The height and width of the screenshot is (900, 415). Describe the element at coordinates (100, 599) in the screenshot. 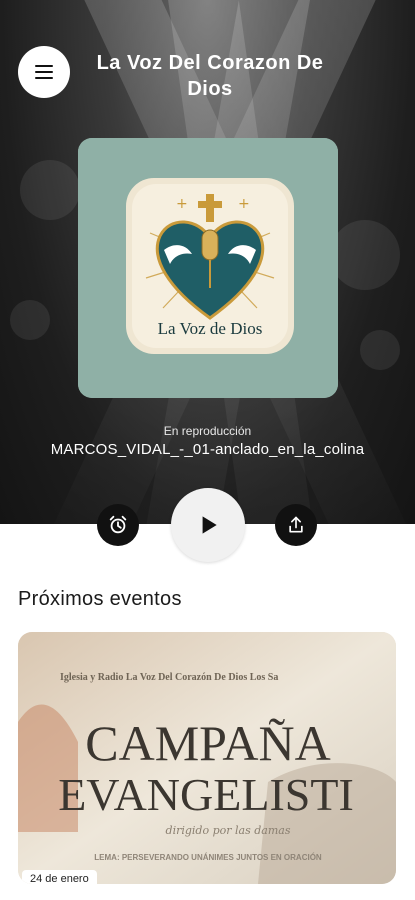

I see `upcoming-events-heading: Próximos eventos` at that location.